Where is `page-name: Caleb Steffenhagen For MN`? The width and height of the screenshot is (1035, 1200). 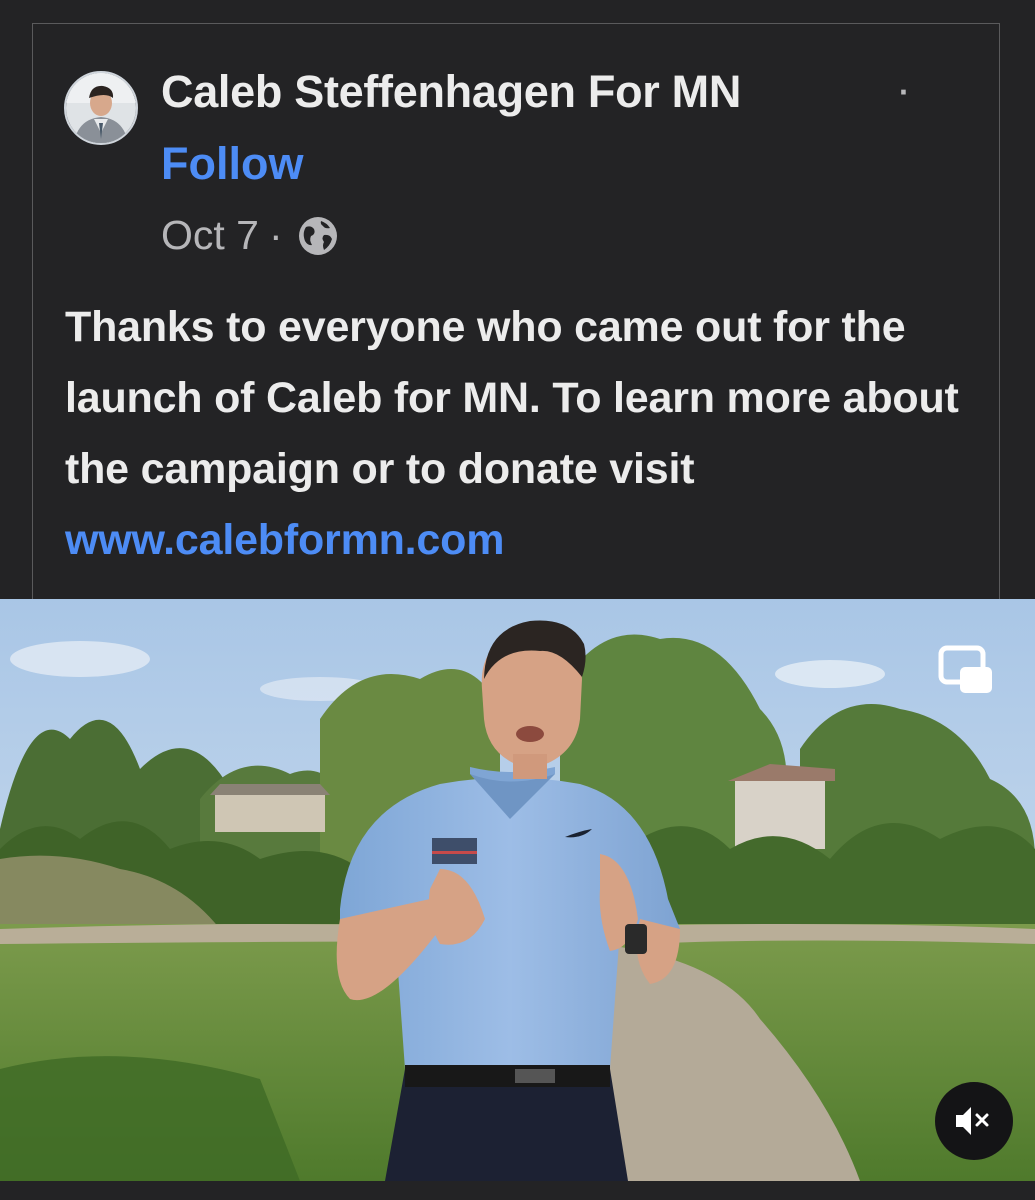 page-name: Caleb Steffenhagen For MN is located at coordinates (451, 92).